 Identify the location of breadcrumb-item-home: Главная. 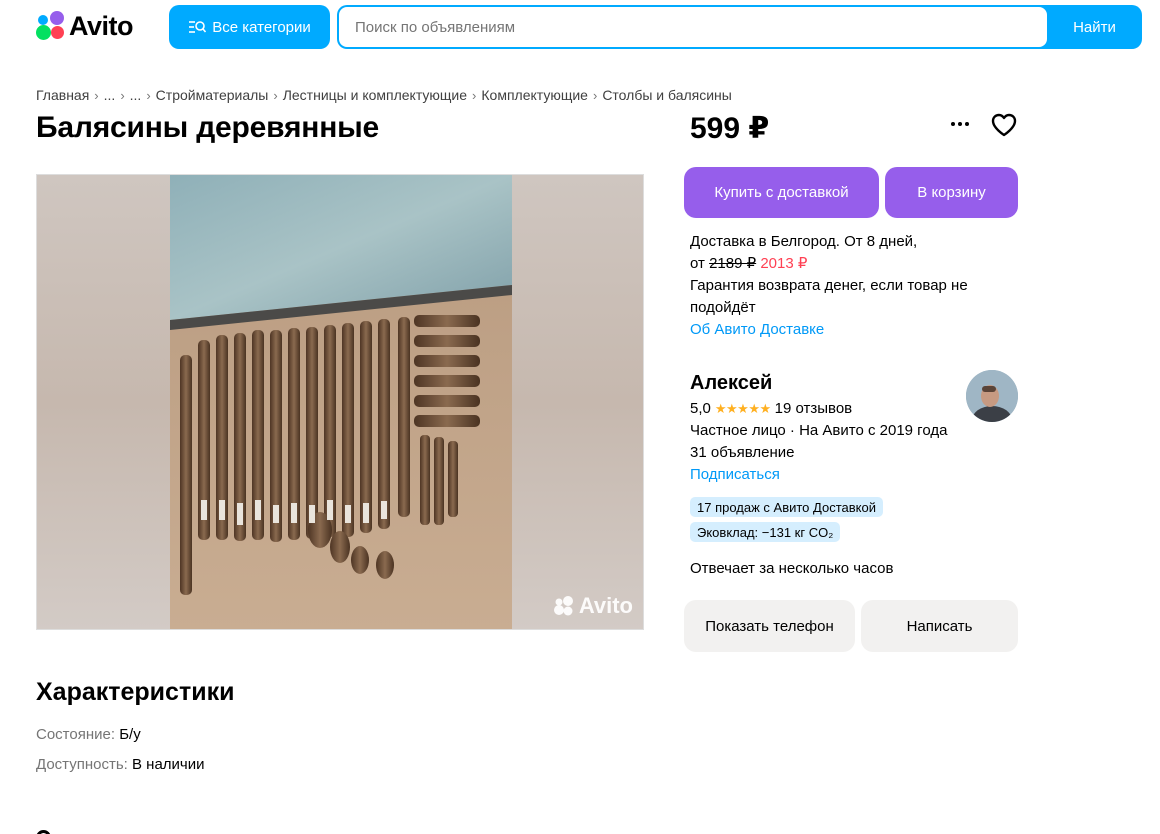
(62, 95).